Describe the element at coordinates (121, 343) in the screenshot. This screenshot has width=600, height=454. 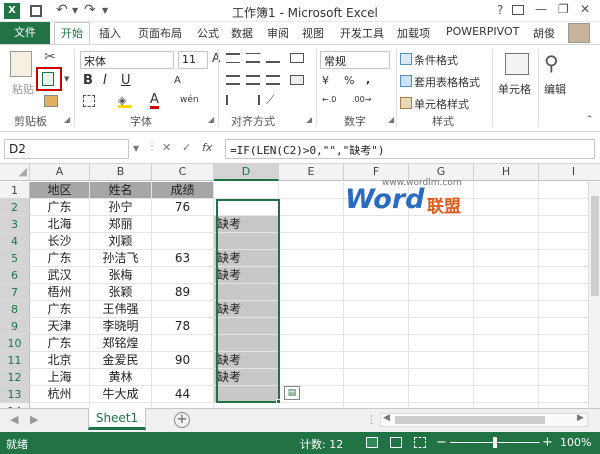
I see `cell-b10: 郑铭煌` at that location.